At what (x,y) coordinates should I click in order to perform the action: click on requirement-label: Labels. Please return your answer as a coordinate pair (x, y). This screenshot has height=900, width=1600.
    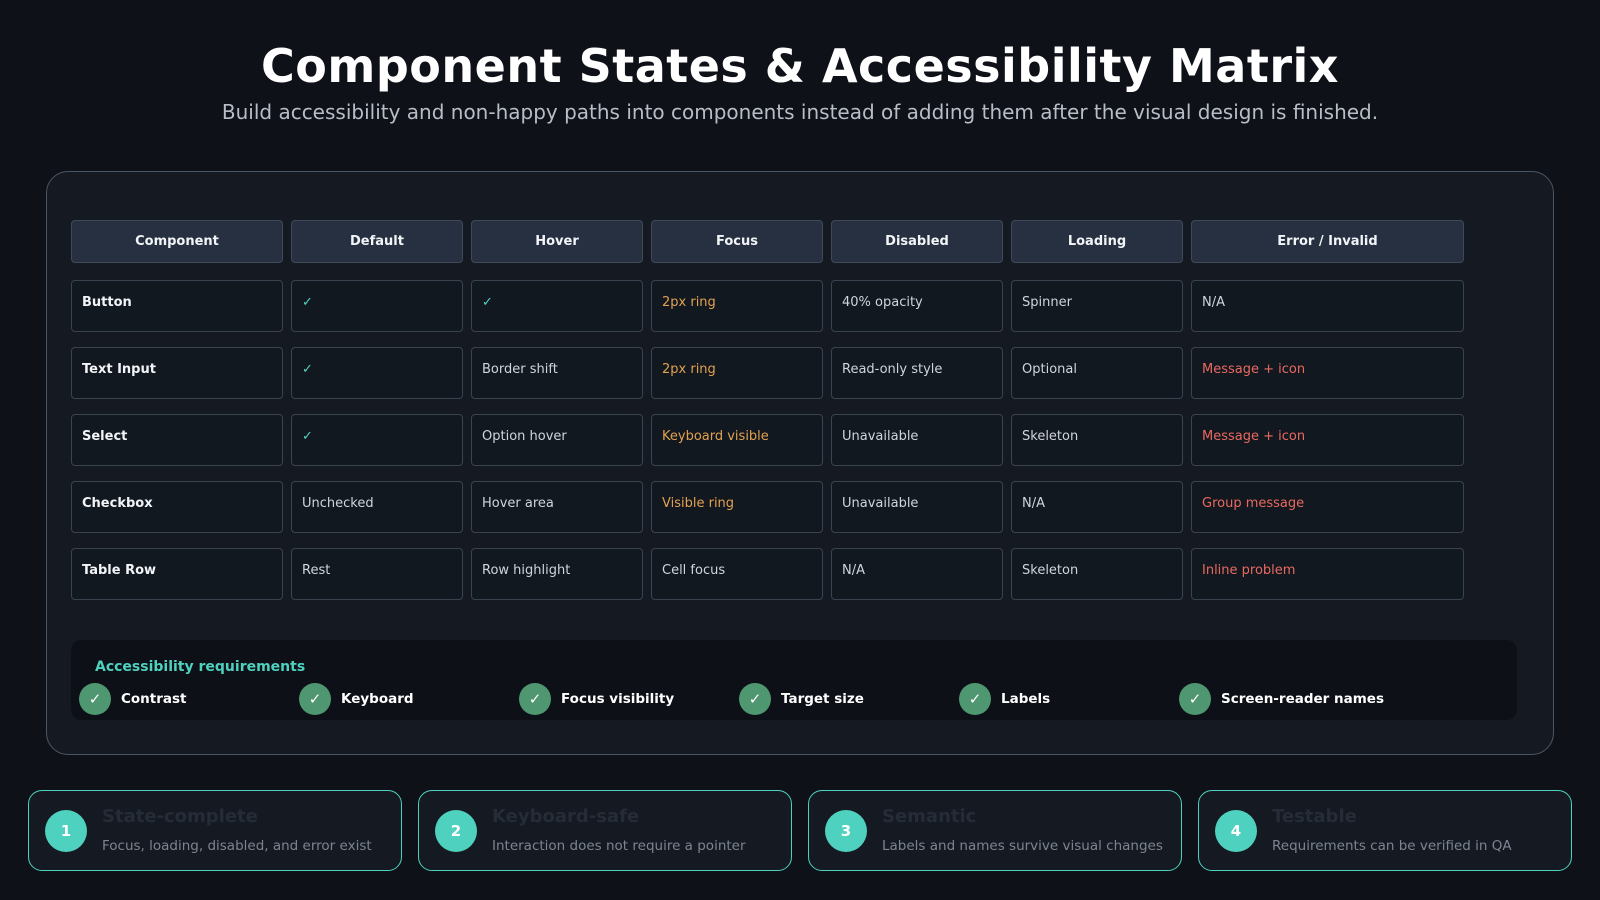
    Looking at the image, I should click on (1026, 699).